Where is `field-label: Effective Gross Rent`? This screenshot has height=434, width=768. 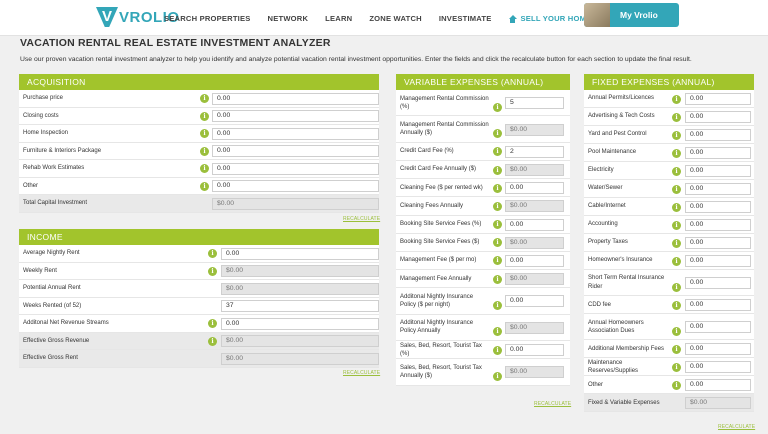
field-label: Effective Gross Rent is located at coordinates (50, 358).